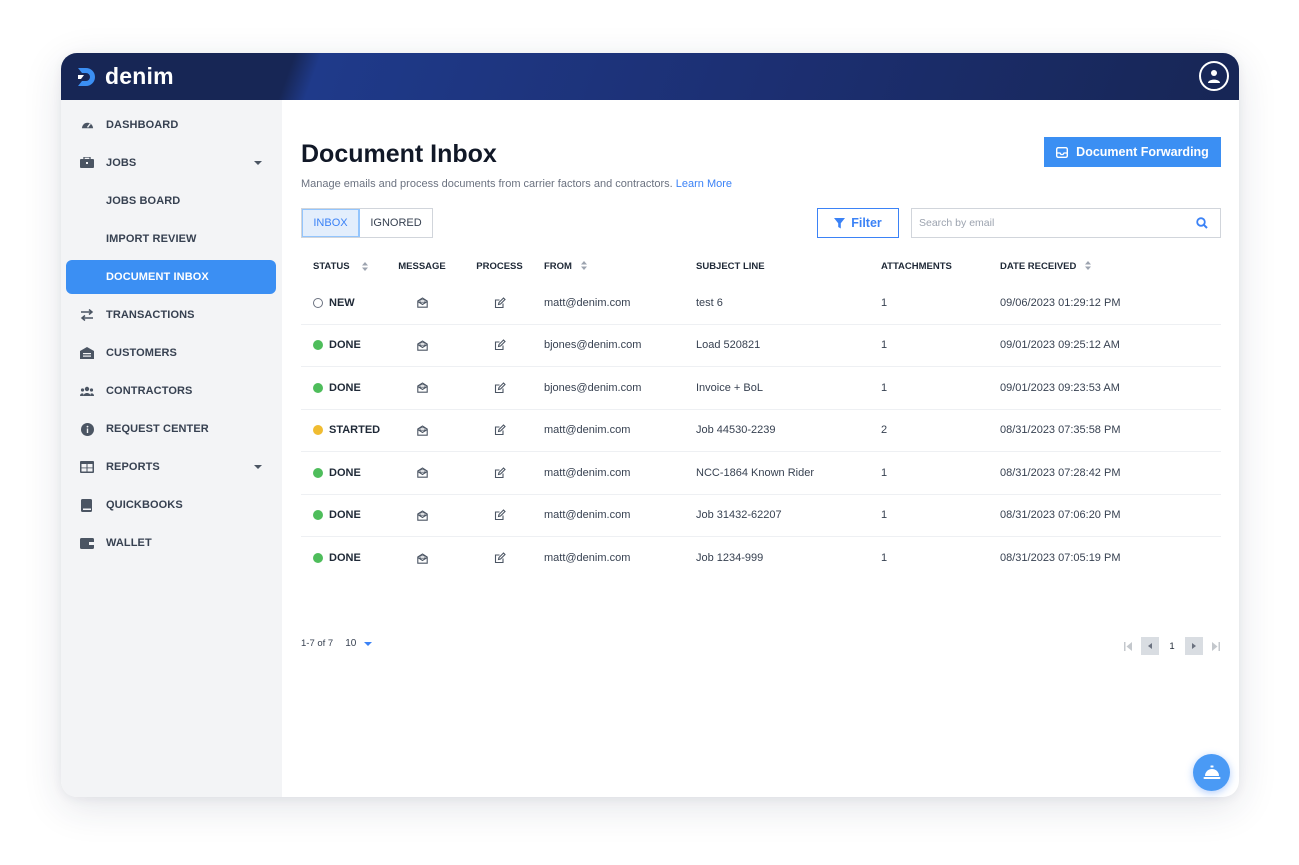 This screenshot has height=865, width=1299. What do you see at coordinates (87, 391) in the screenshot?
I see `users-icon` at bounding box center [87, 391].